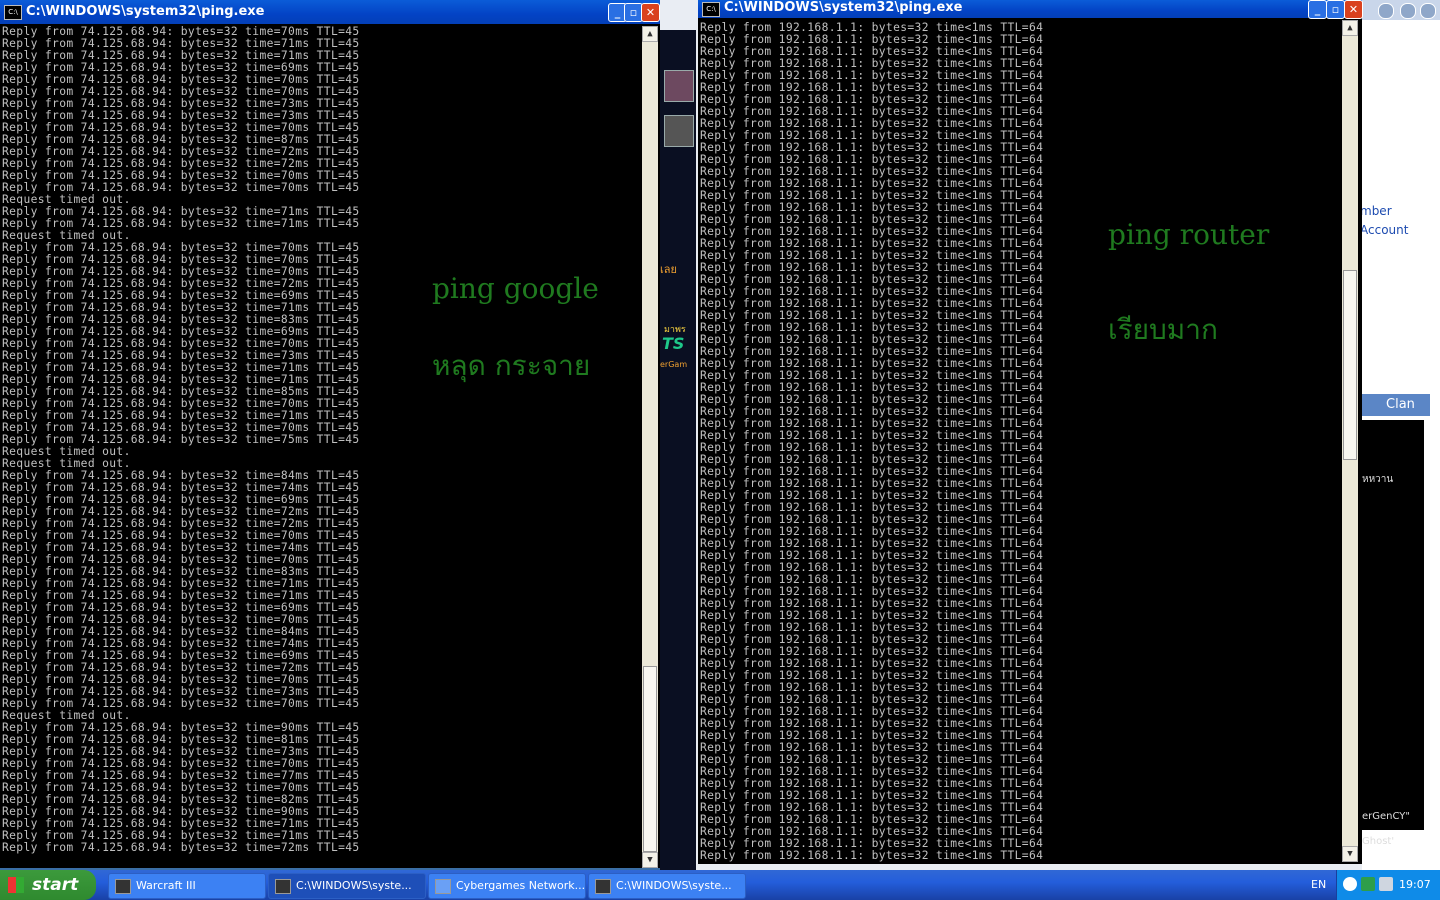 Image resolution: width=1440 pixels, height=900 pixels. I want to click on tray-app-icon, so click(1368, 884).